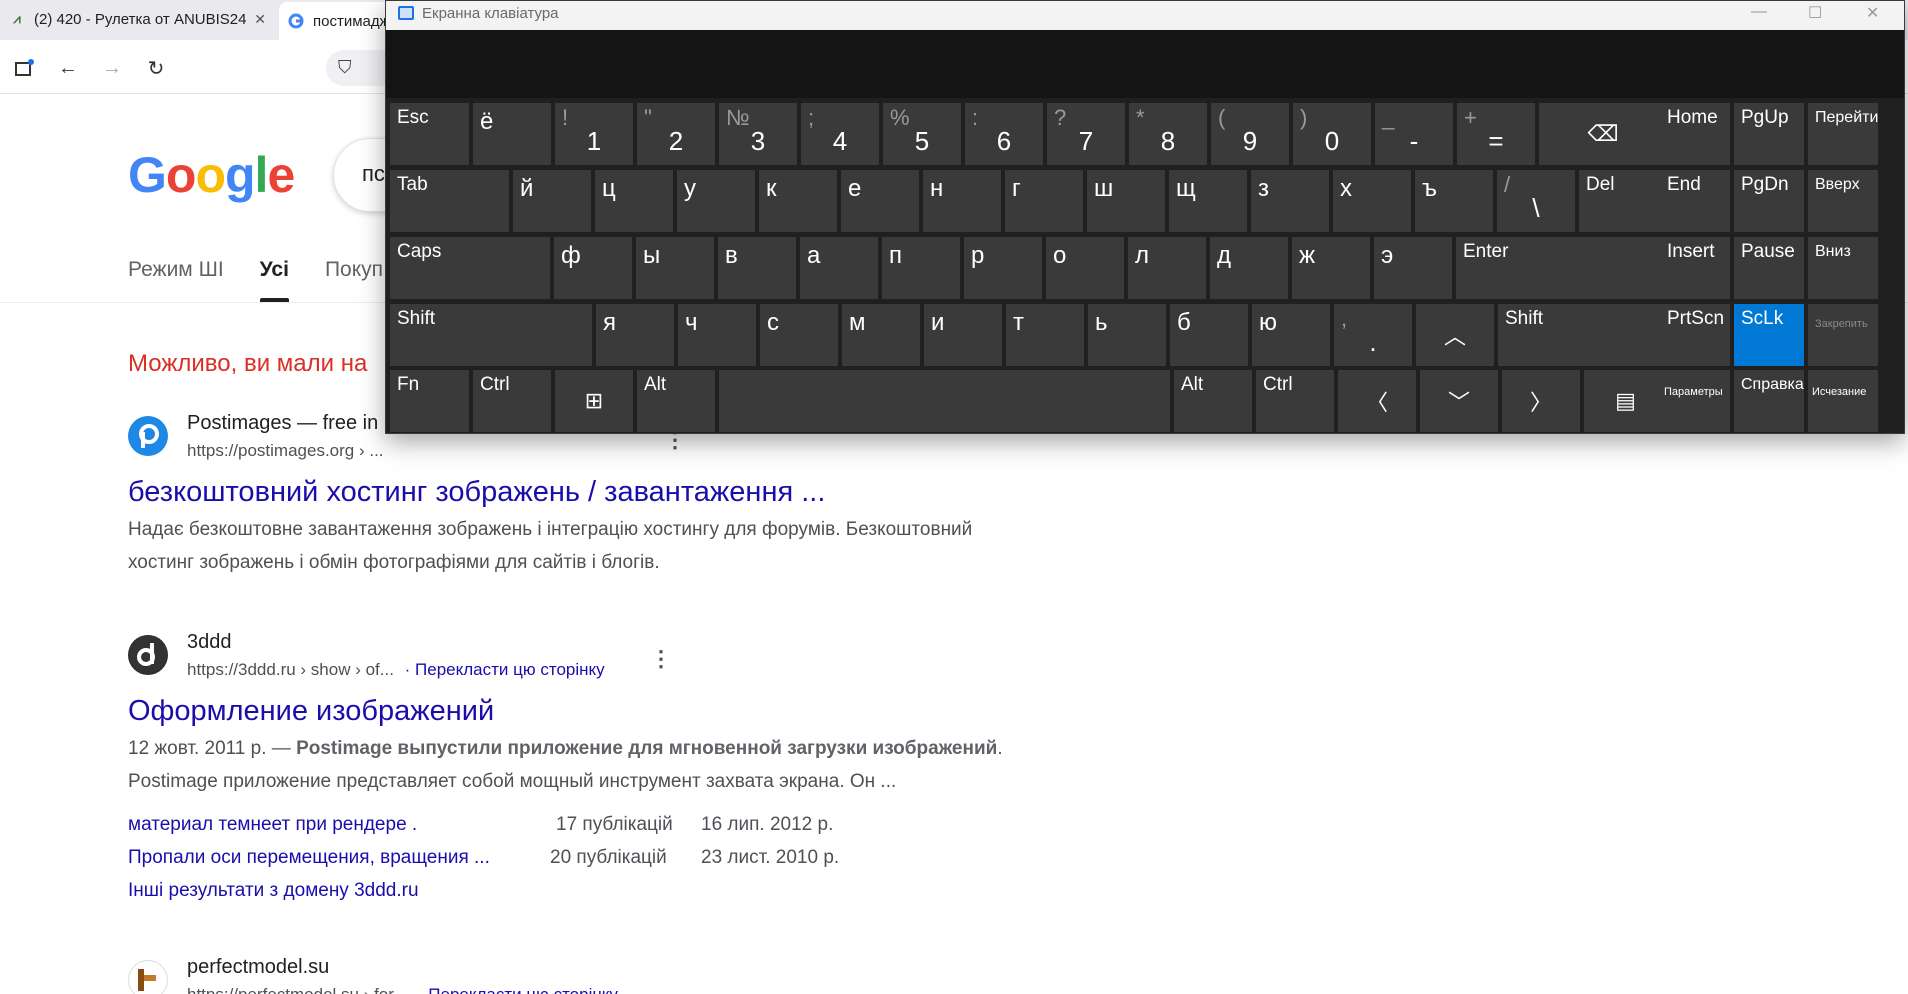  I want to click on osk-title-bar: Екранна клавіатура — ☐ ✕, so click(1145, 15).